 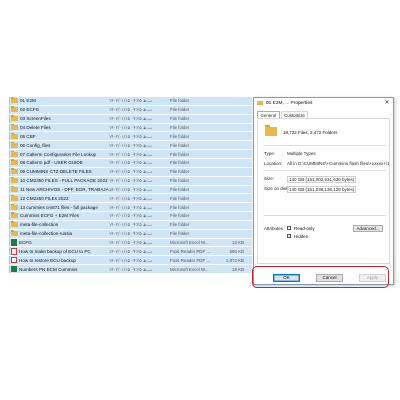 I want to click on hidden-checkbox, so click(x=289, y=236).